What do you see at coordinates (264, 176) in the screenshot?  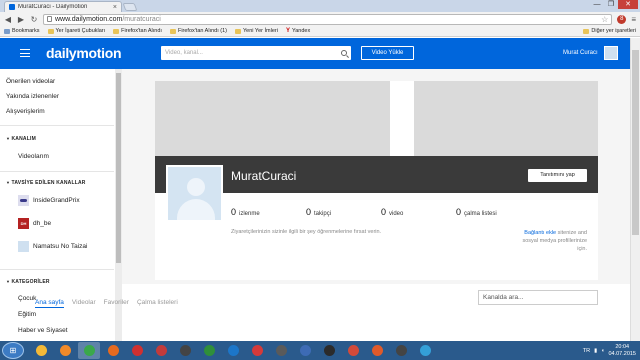 I see `profile-name: MuratCuraci` at bounding box center [264, 176].